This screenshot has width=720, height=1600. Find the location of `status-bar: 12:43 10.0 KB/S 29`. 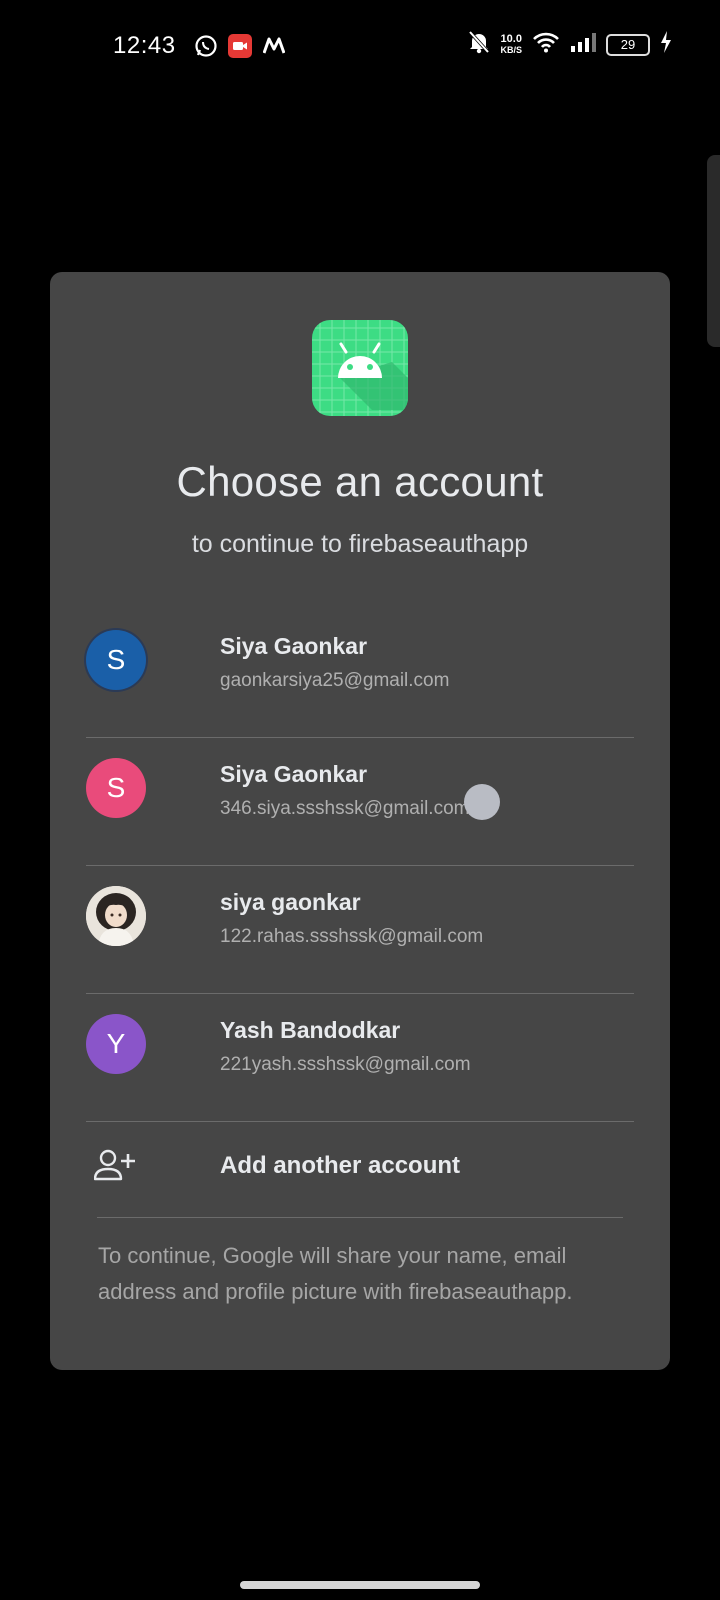

status-bar: 12:43 10.0 KB/S 29 is located at coordinates (360, 46).